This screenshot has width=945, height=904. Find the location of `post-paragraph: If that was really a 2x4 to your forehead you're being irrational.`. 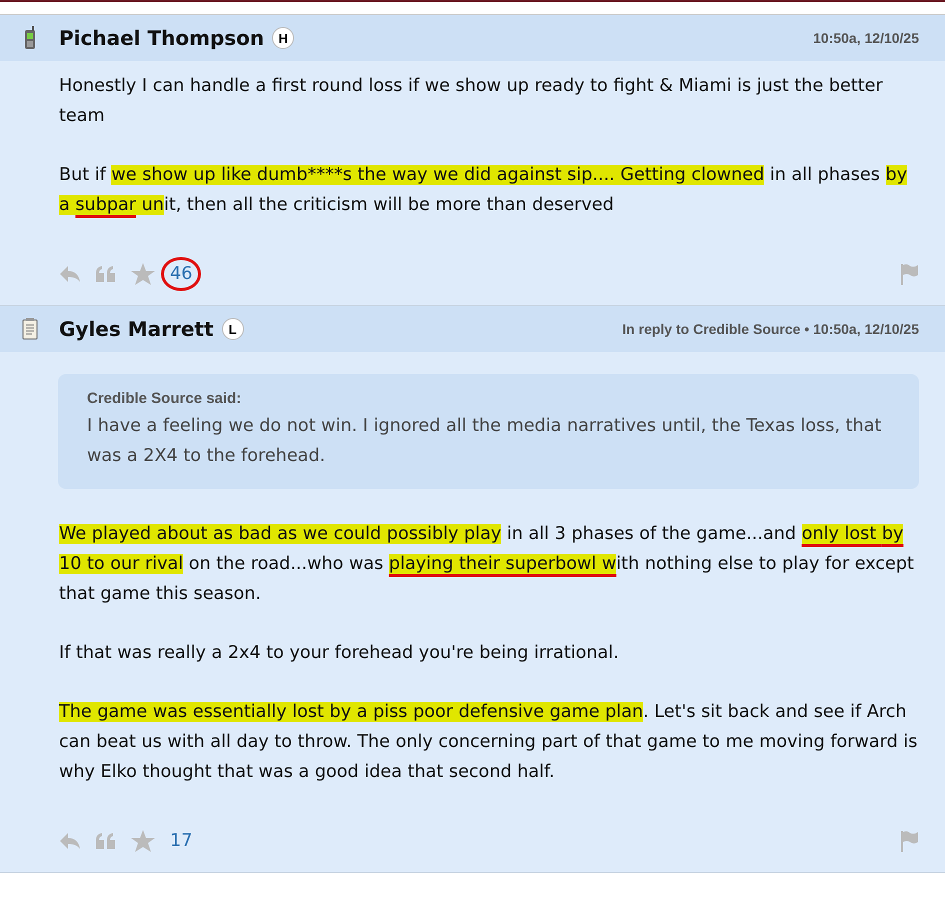

post-paragraph: If that was really a 2x4 to your forehead you're being irrational. is located at coordinates (339, 653).